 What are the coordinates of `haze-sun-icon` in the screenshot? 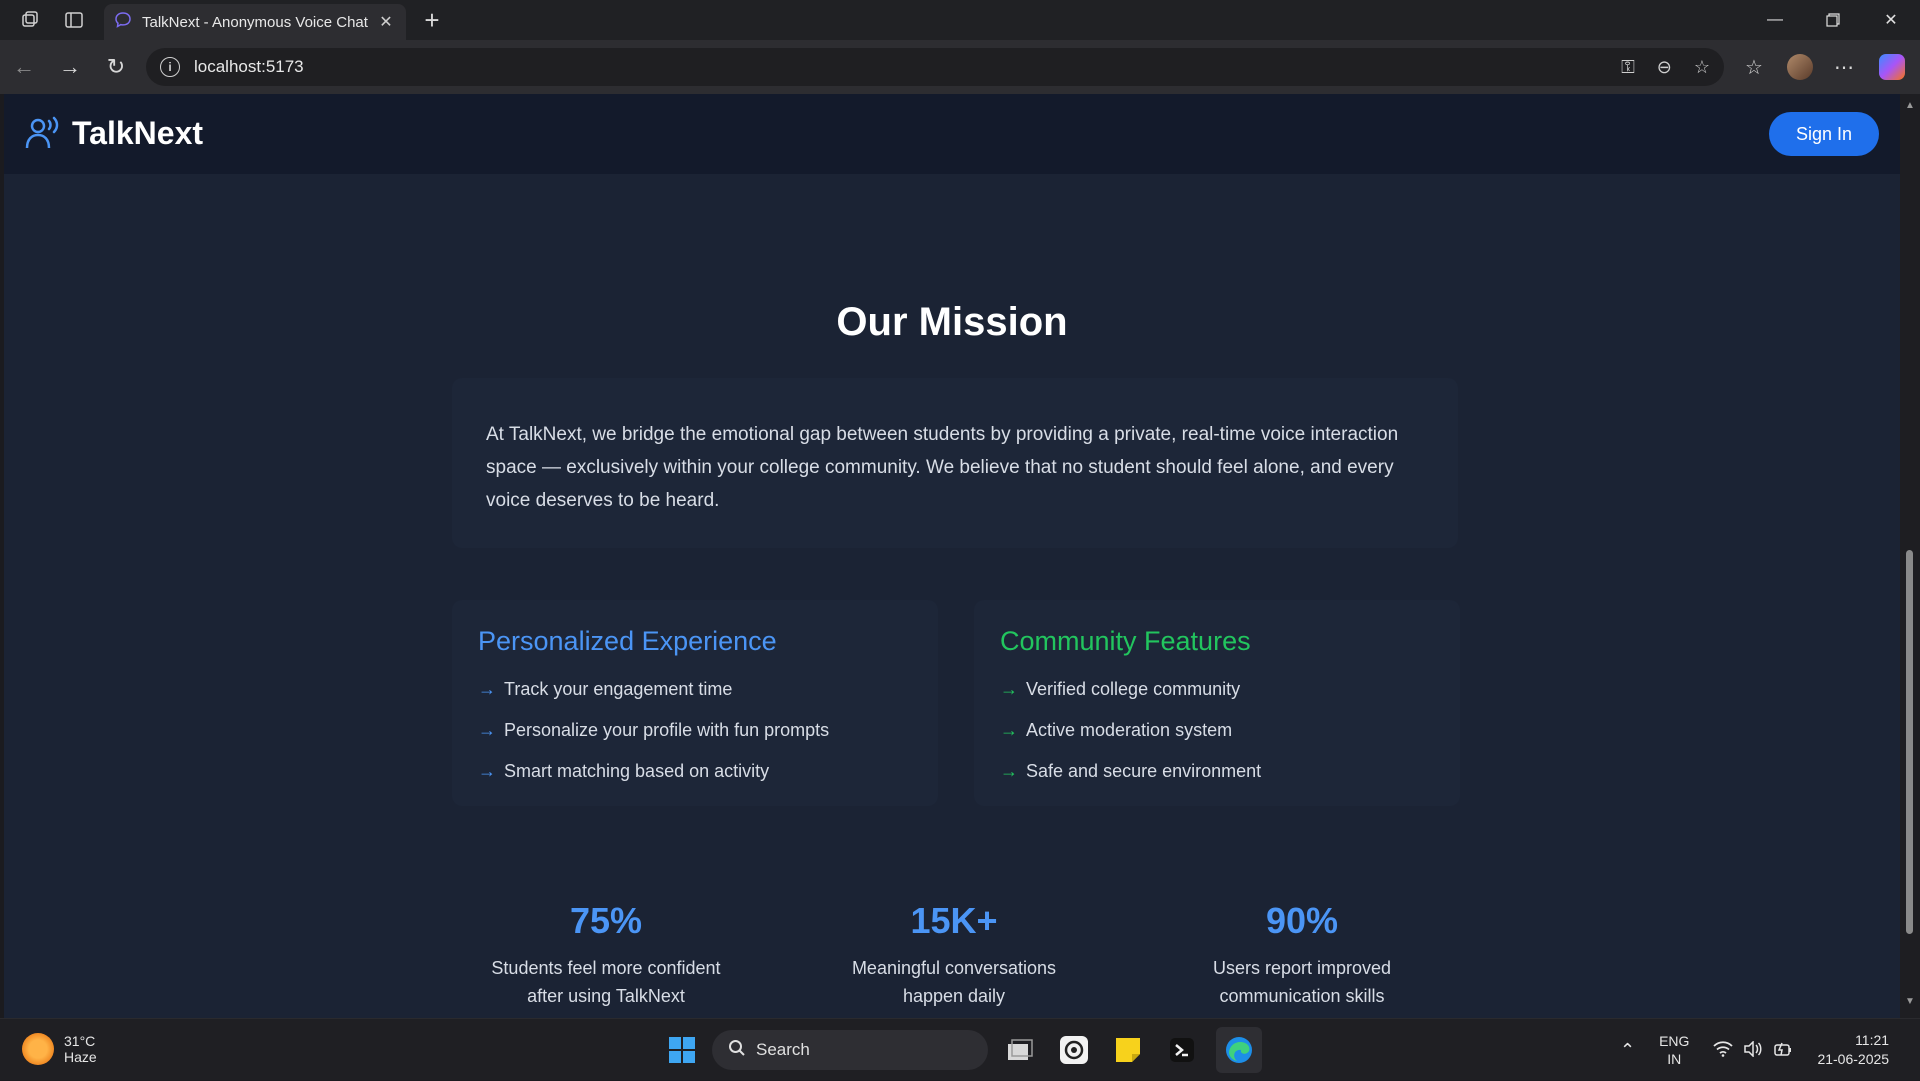 It's located at (38, 1049).